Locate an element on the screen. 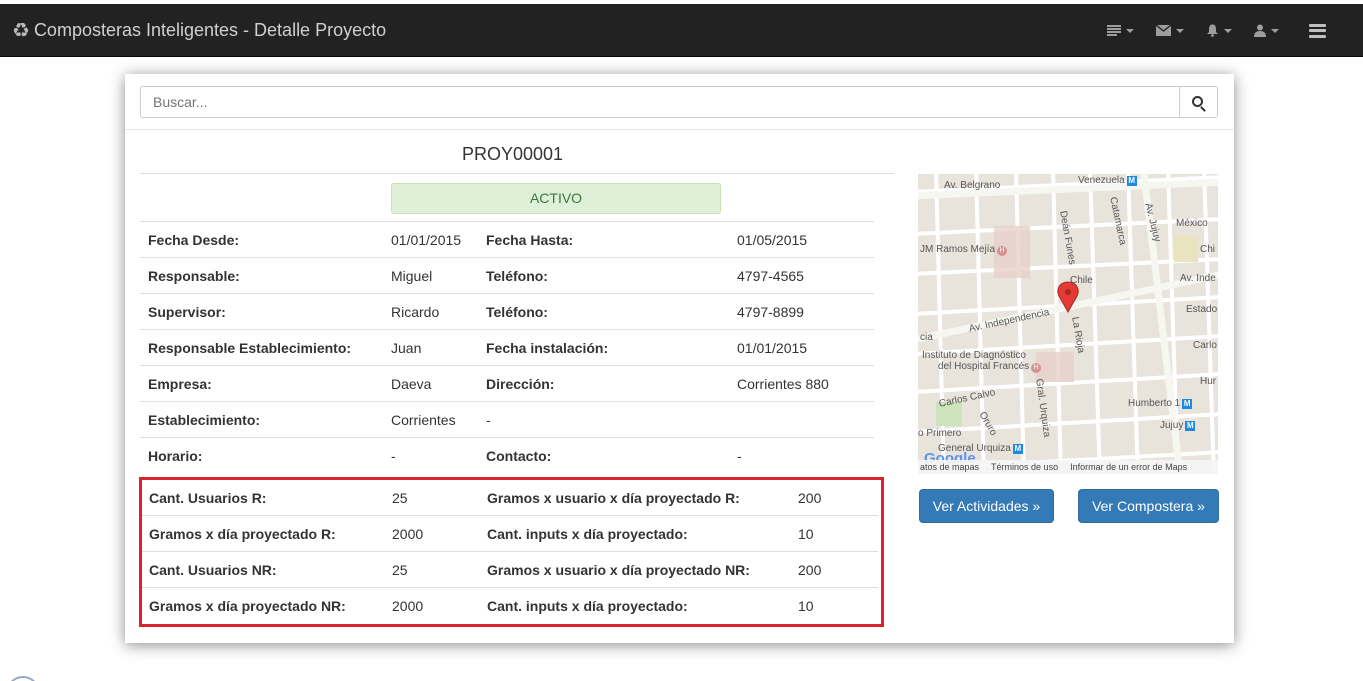 The width and height of the screenshot is (1363, 681). map-label: Chile is located at coordinates (1081, 280).